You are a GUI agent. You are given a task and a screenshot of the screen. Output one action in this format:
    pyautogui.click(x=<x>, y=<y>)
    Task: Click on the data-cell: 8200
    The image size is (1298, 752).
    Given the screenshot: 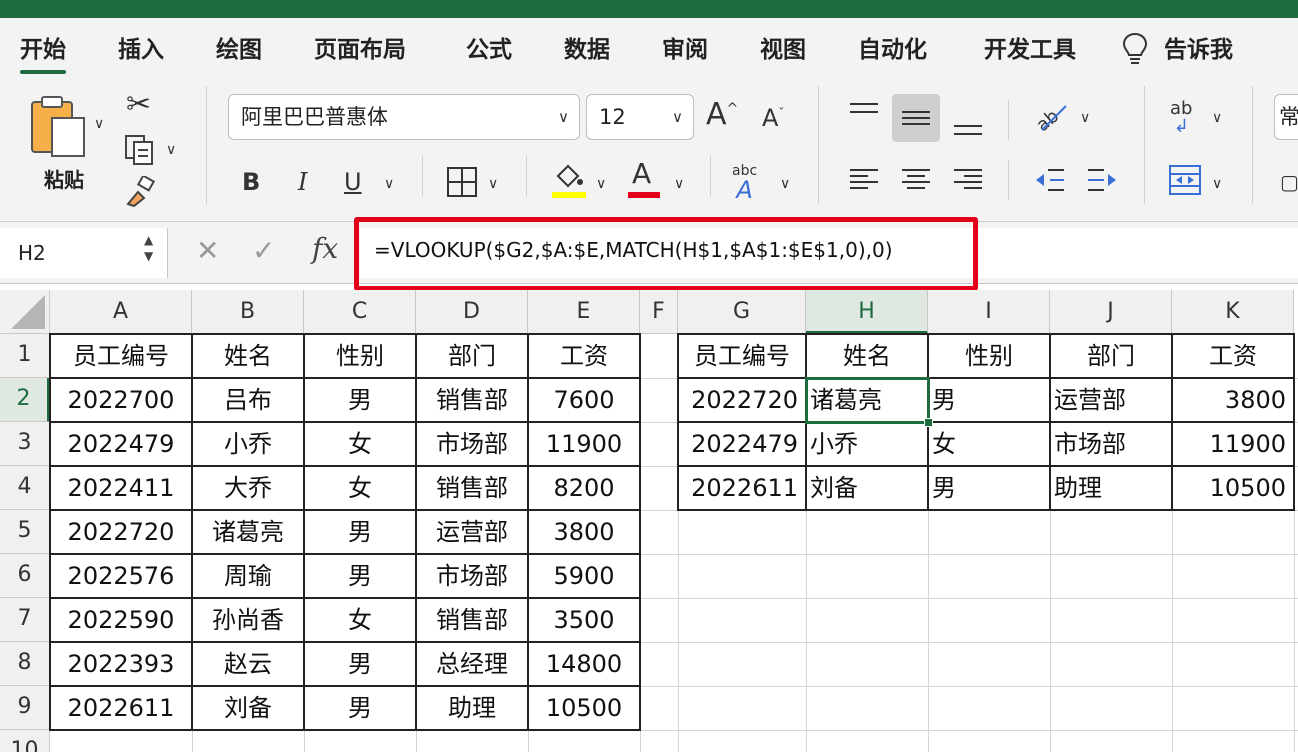 What is the action you would take?
    pyautogui.click(x=584, y=488)
    